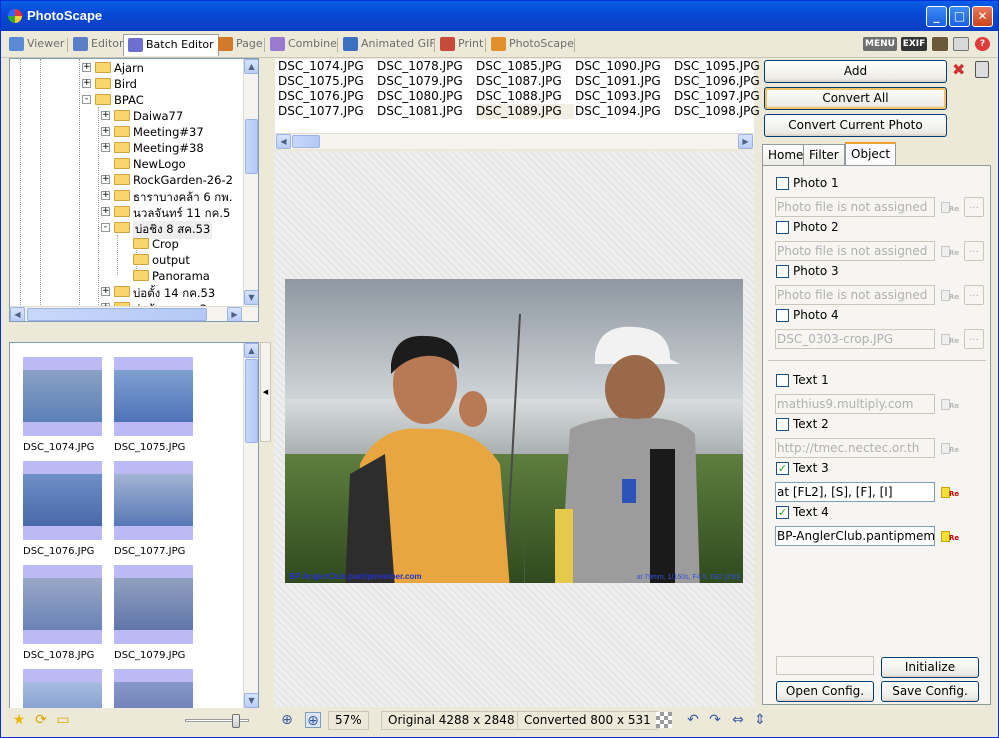  Describe the element at coordinates (63, 720) in the screenshot. I see `folder-open-icon: ▭` at that location.